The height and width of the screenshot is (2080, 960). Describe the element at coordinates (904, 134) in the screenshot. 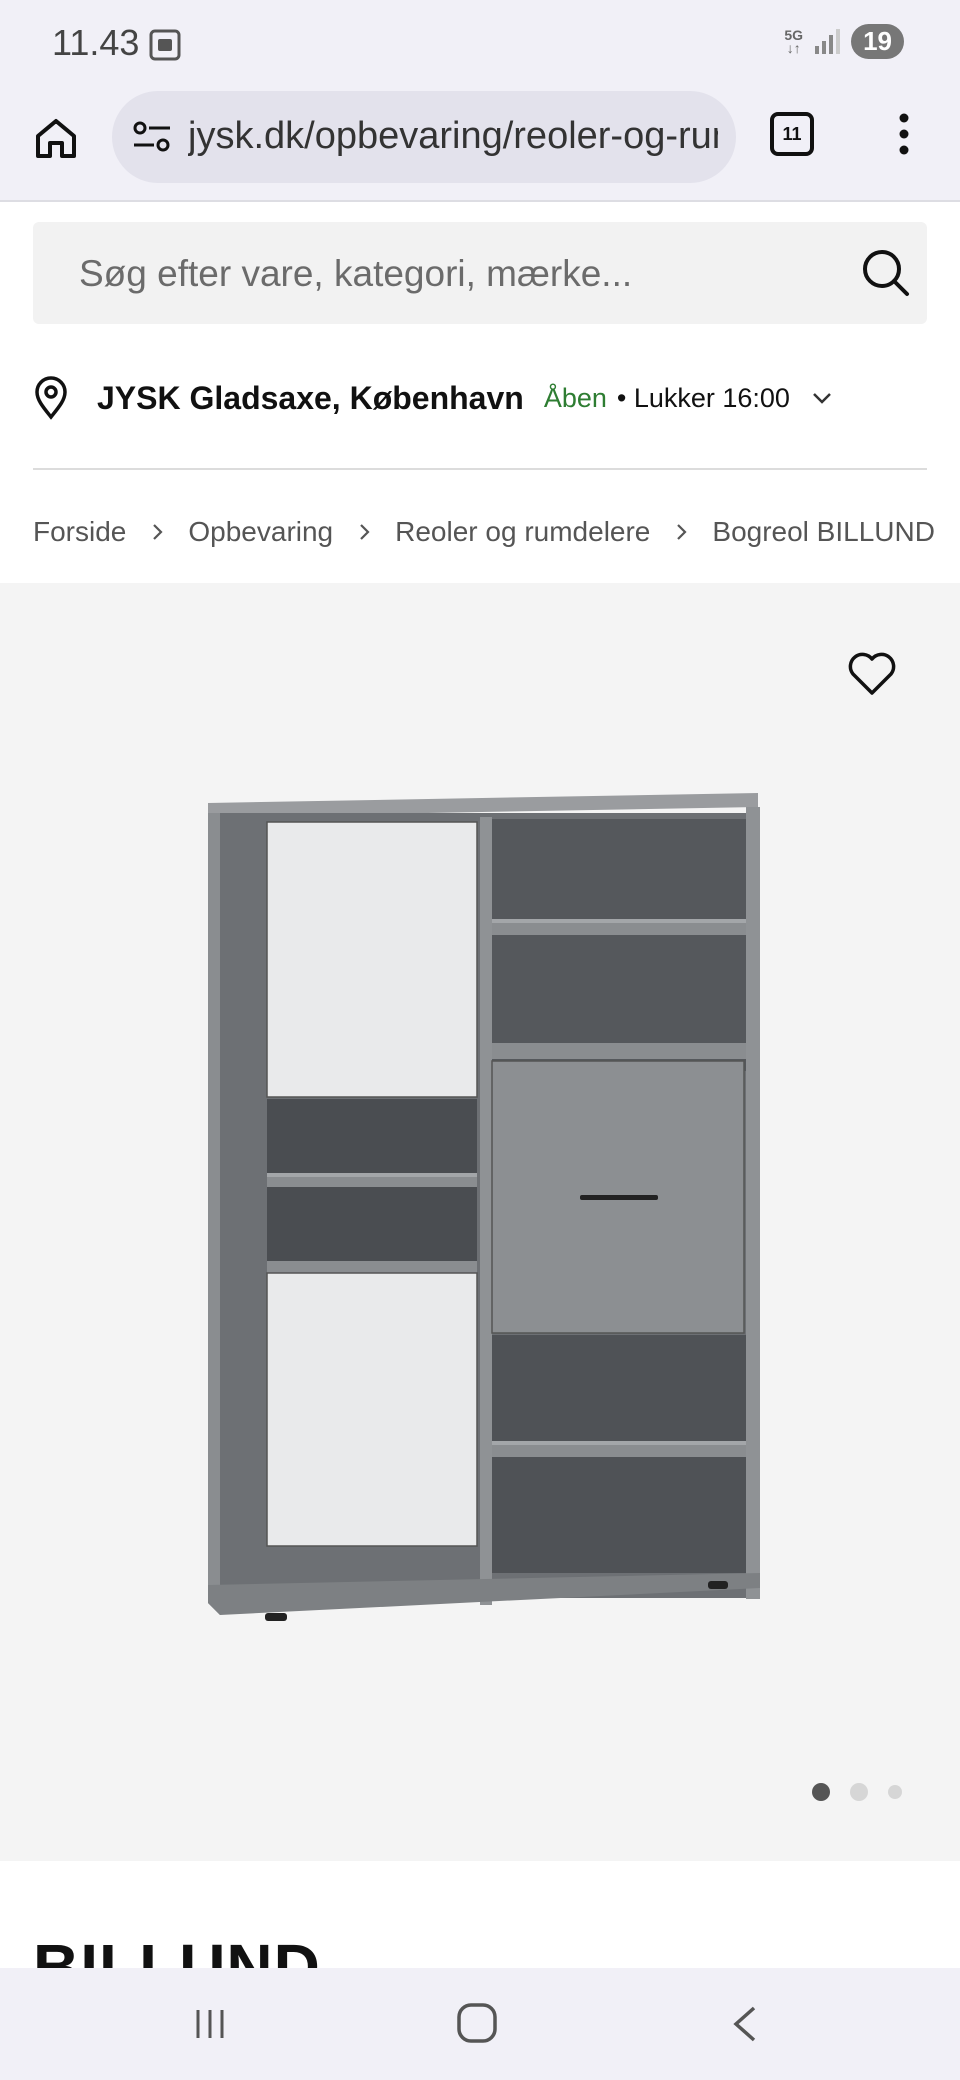

I see `more-menu-icon` at that location.